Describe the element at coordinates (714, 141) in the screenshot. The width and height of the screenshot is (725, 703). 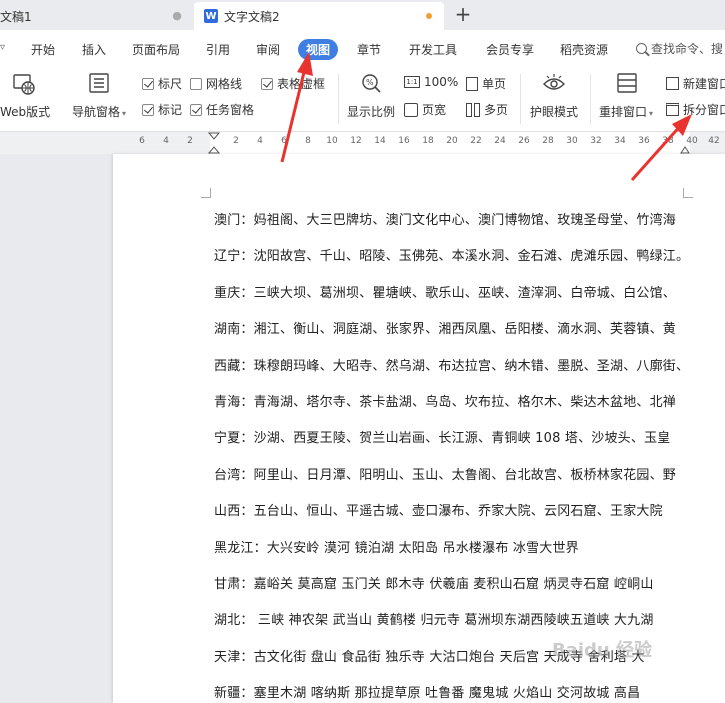
I see `ruler-tick-label: 42` at that location.